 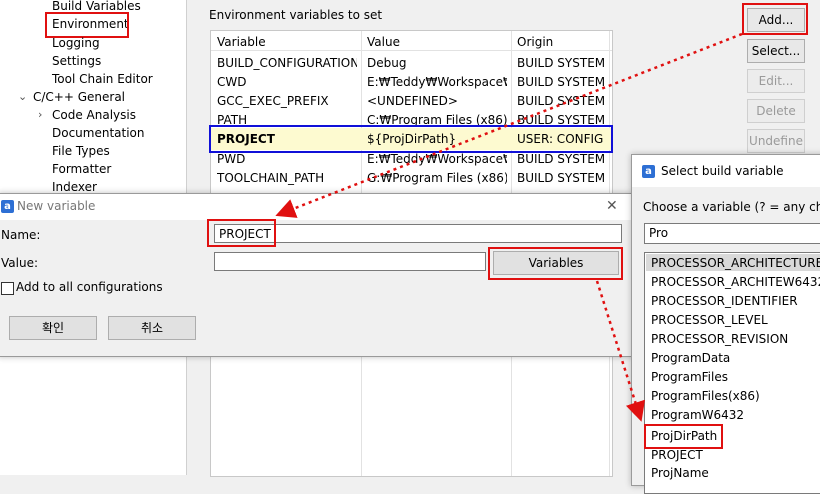 What do you see at coordinates (620, 351) in the screenshot?
I see `arrow-variables-to-projdirpath` at bounding box center [620, 351].